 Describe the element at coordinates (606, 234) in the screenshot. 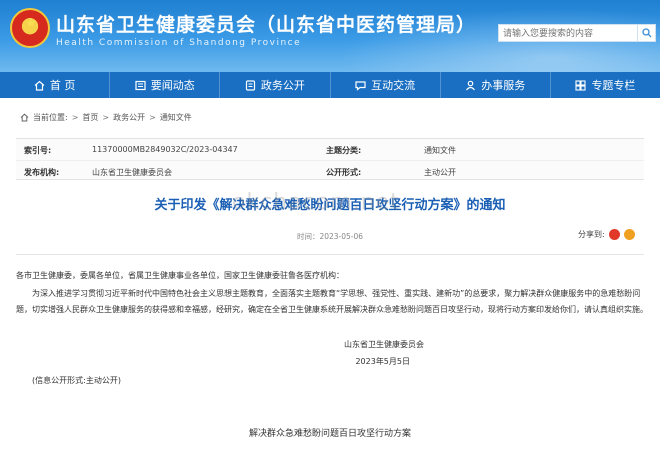

I see `share-bar: 分享到:` at that location.